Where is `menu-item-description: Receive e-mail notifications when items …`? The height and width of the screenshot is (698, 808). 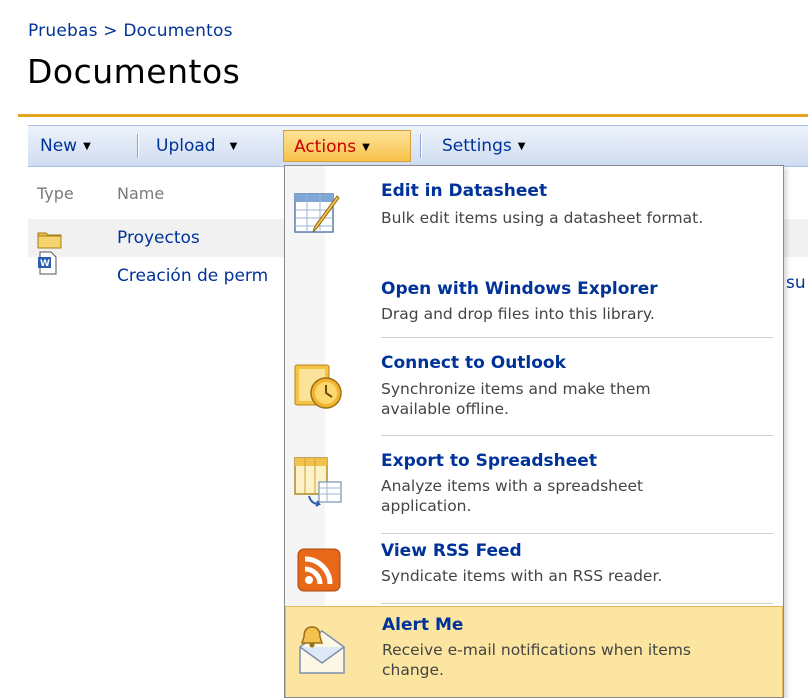
menu-item-description: Receive e-mail notifications when items … is located at coordinates (536, 660).